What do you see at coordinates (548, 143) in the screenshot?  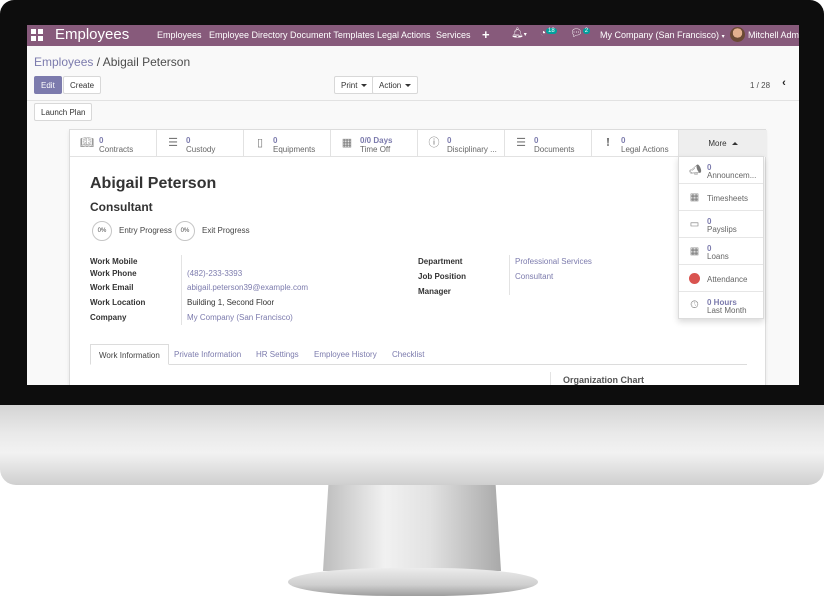 I see `stat-button-documents: ☰ 0 Documents` at bounding box center [548, 143].